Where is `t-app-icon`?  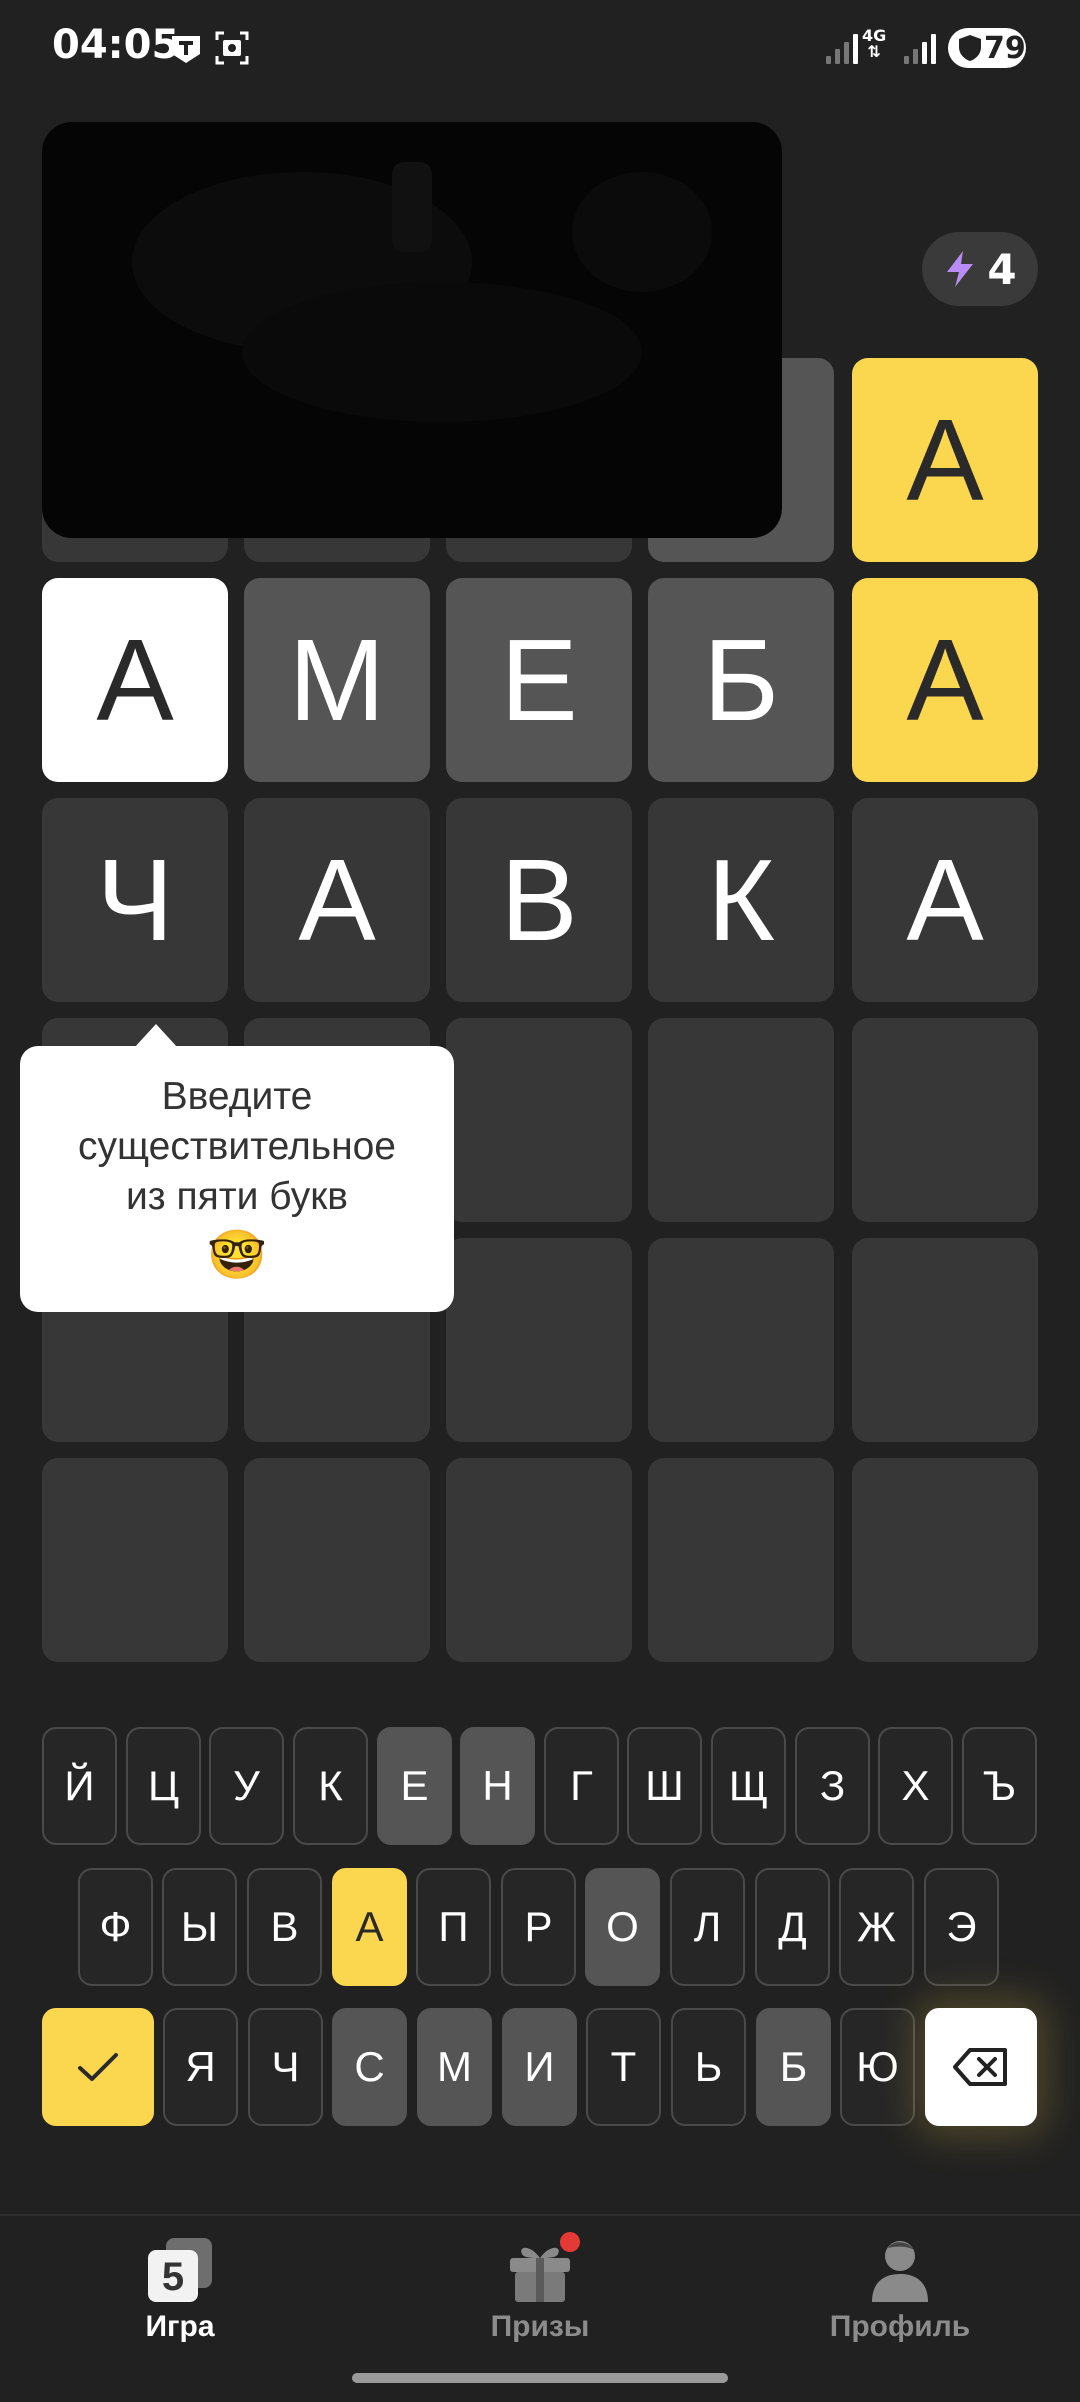
t-app-icon is located at coordinates (186, 49).